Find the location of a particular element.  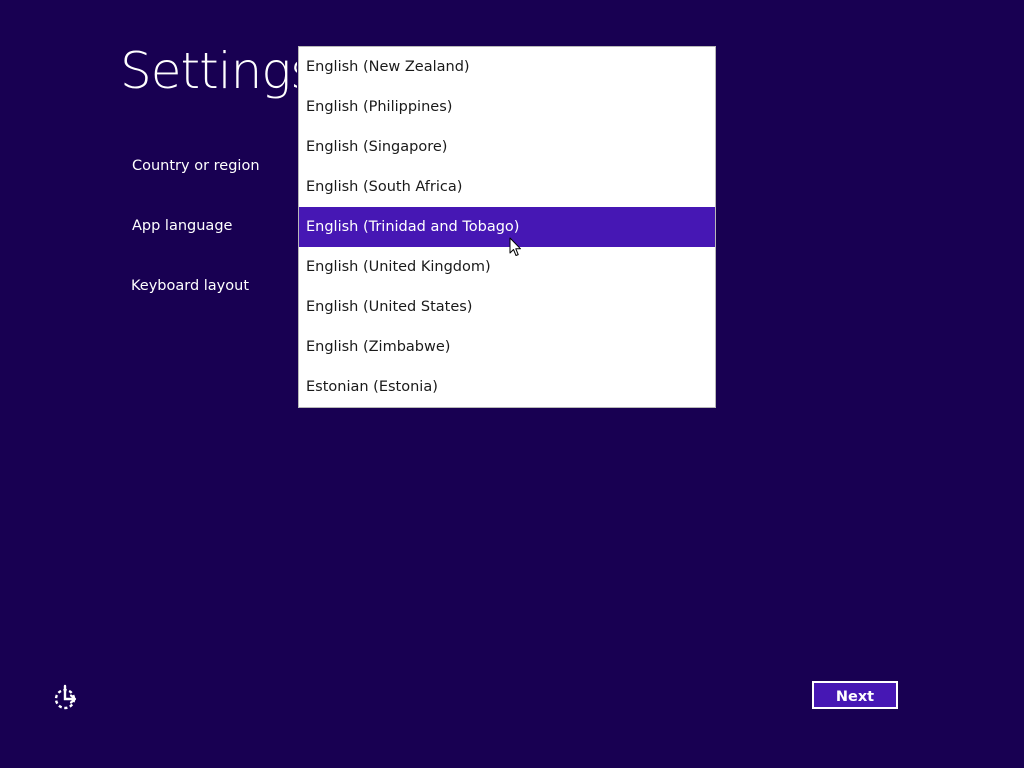

dropdown-option-english-trinidad-and-tobago: English (Trinidad and Tobago) is located at coordinates (507, 227).